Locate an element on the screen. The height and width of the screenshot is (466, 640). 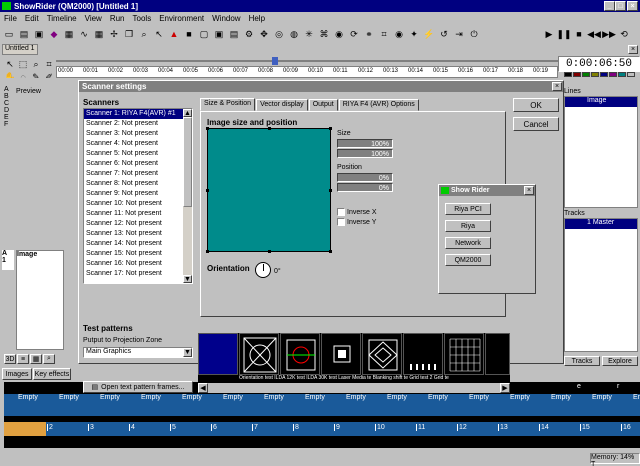
layer-letter: A is located at coordinates (9, 89).